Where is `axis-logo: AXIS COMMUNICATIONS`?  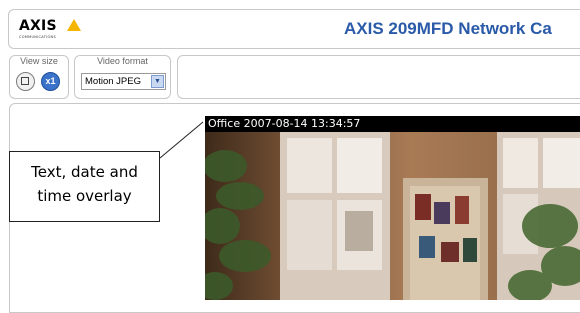 axis-logo: AXIS COMMUNICATIONS is located at coordinates (50, 30).